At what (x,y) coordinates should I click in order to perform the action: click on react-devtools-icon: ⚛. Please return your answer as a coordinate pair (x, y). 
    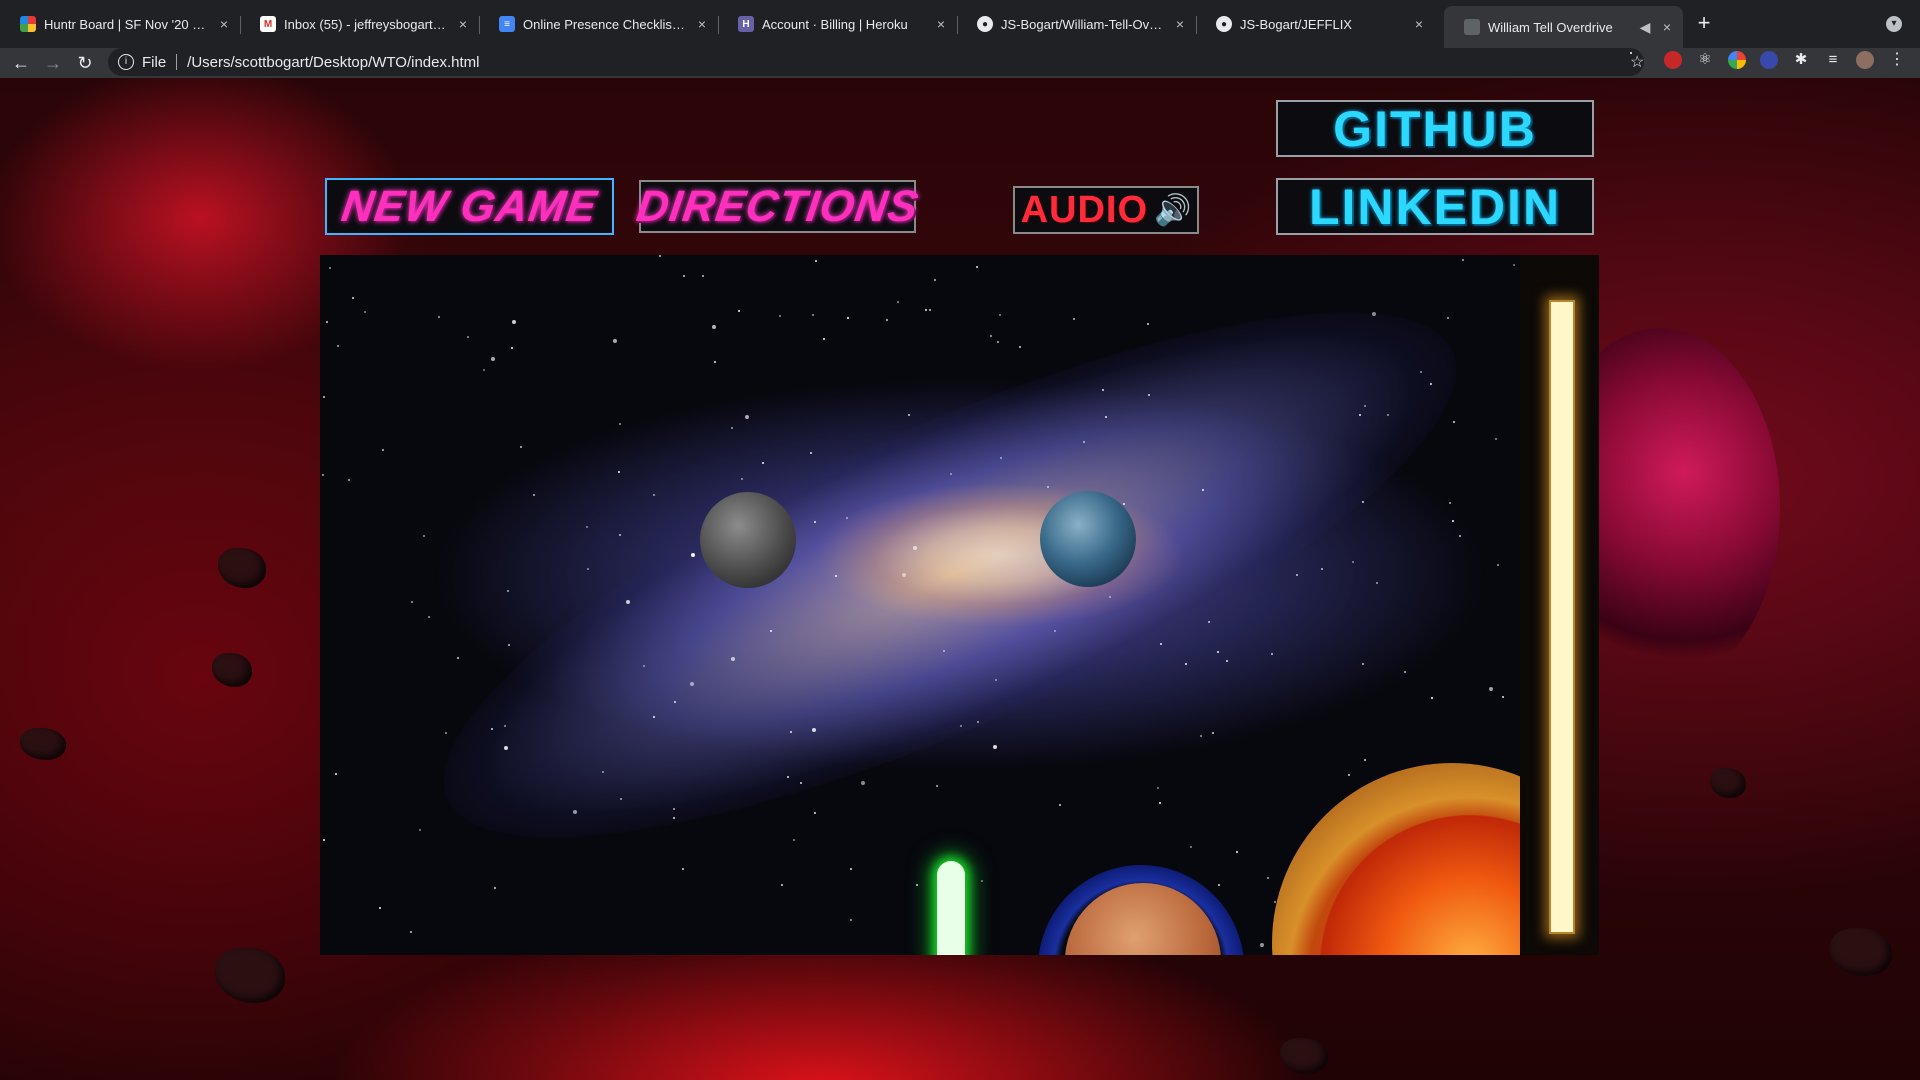
    Looking at the image, I should click on (1705, 60).